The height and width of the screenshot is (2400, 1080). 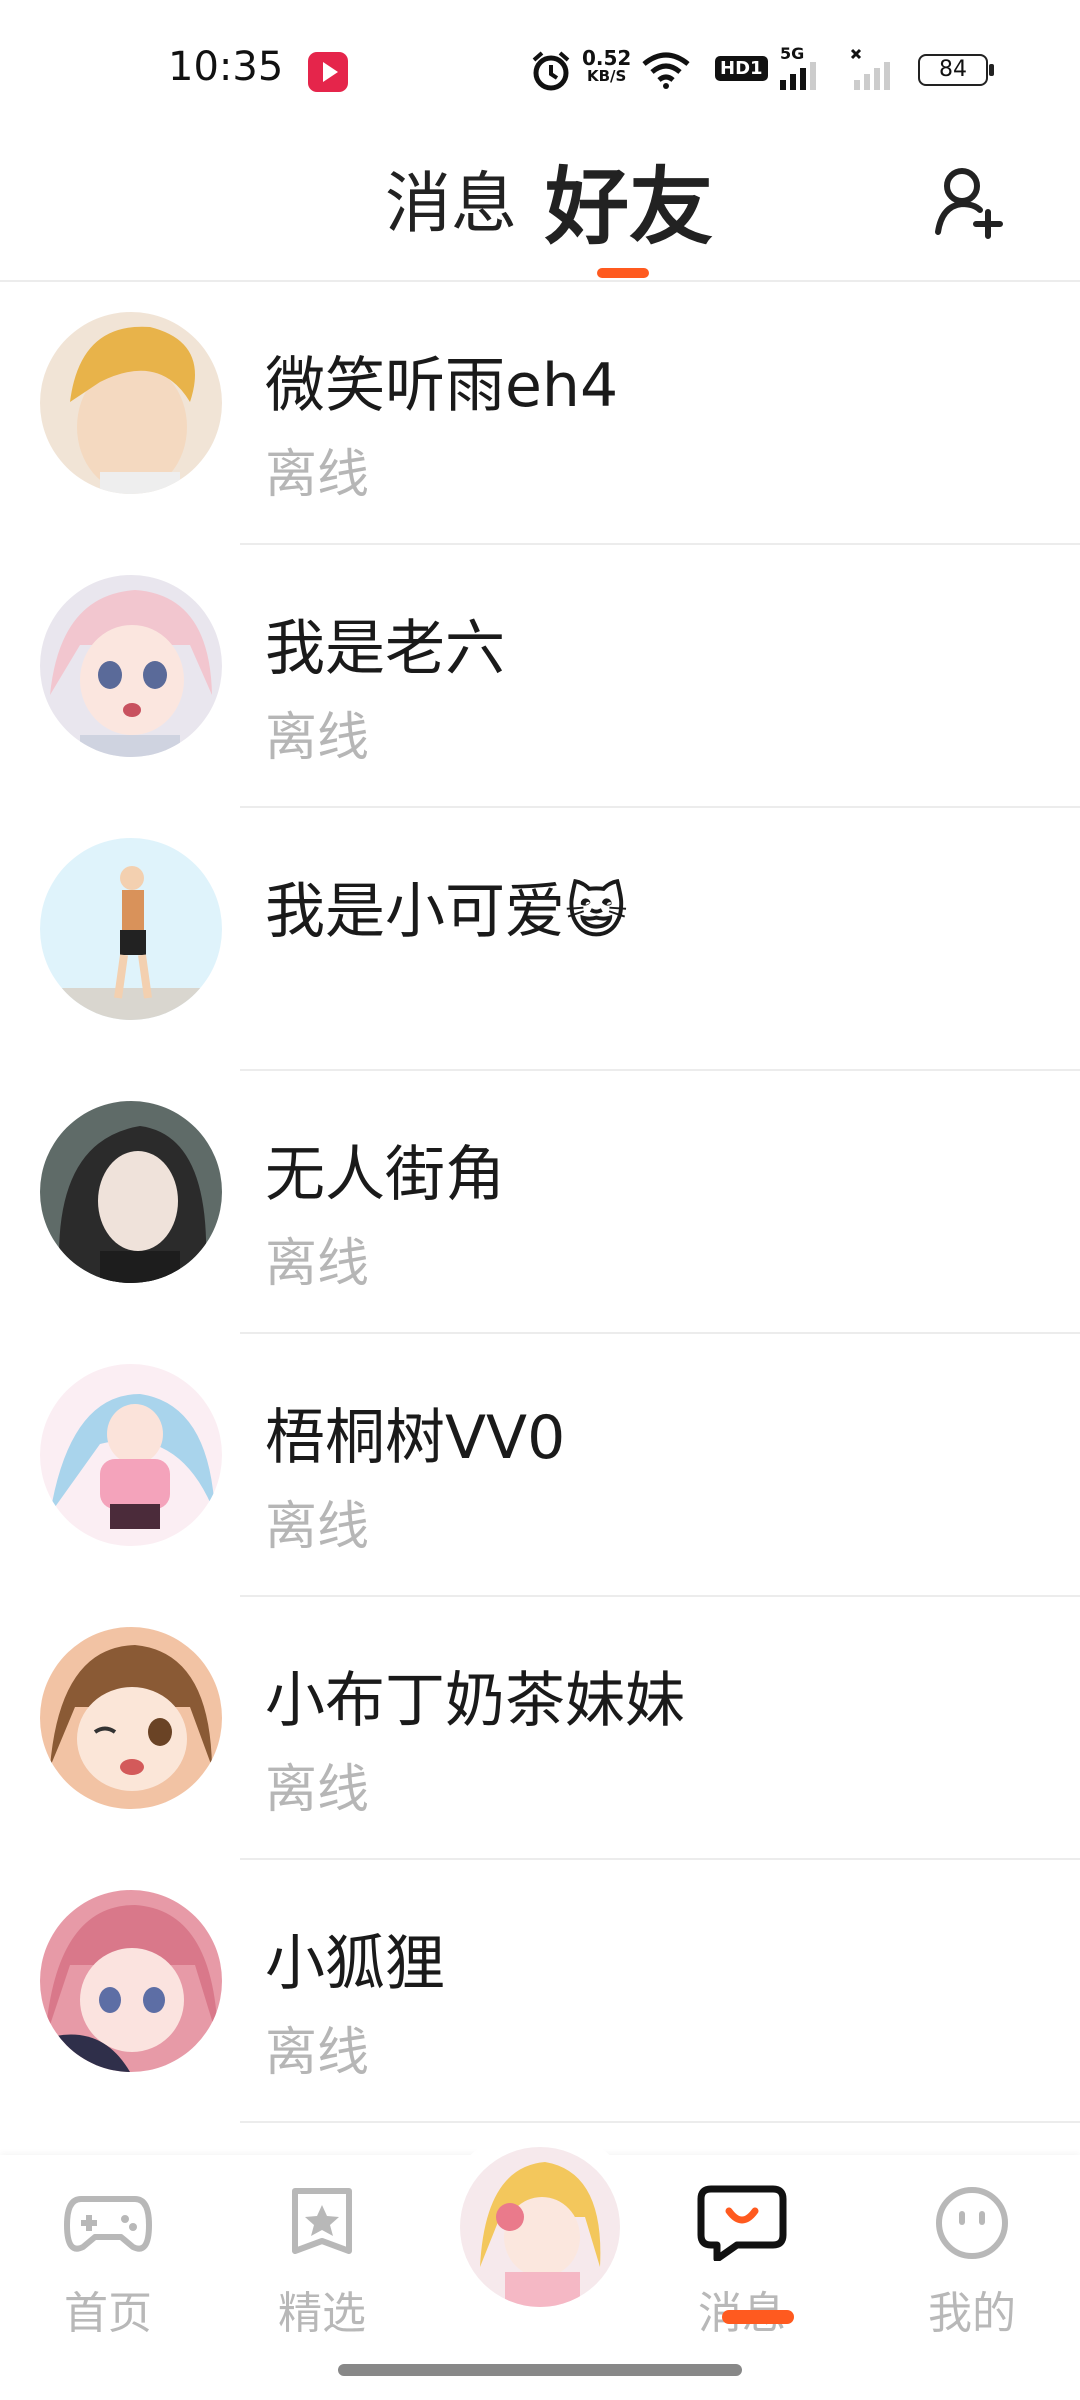 I want to click on header: 消息 好友, so click(x=540, y=206).